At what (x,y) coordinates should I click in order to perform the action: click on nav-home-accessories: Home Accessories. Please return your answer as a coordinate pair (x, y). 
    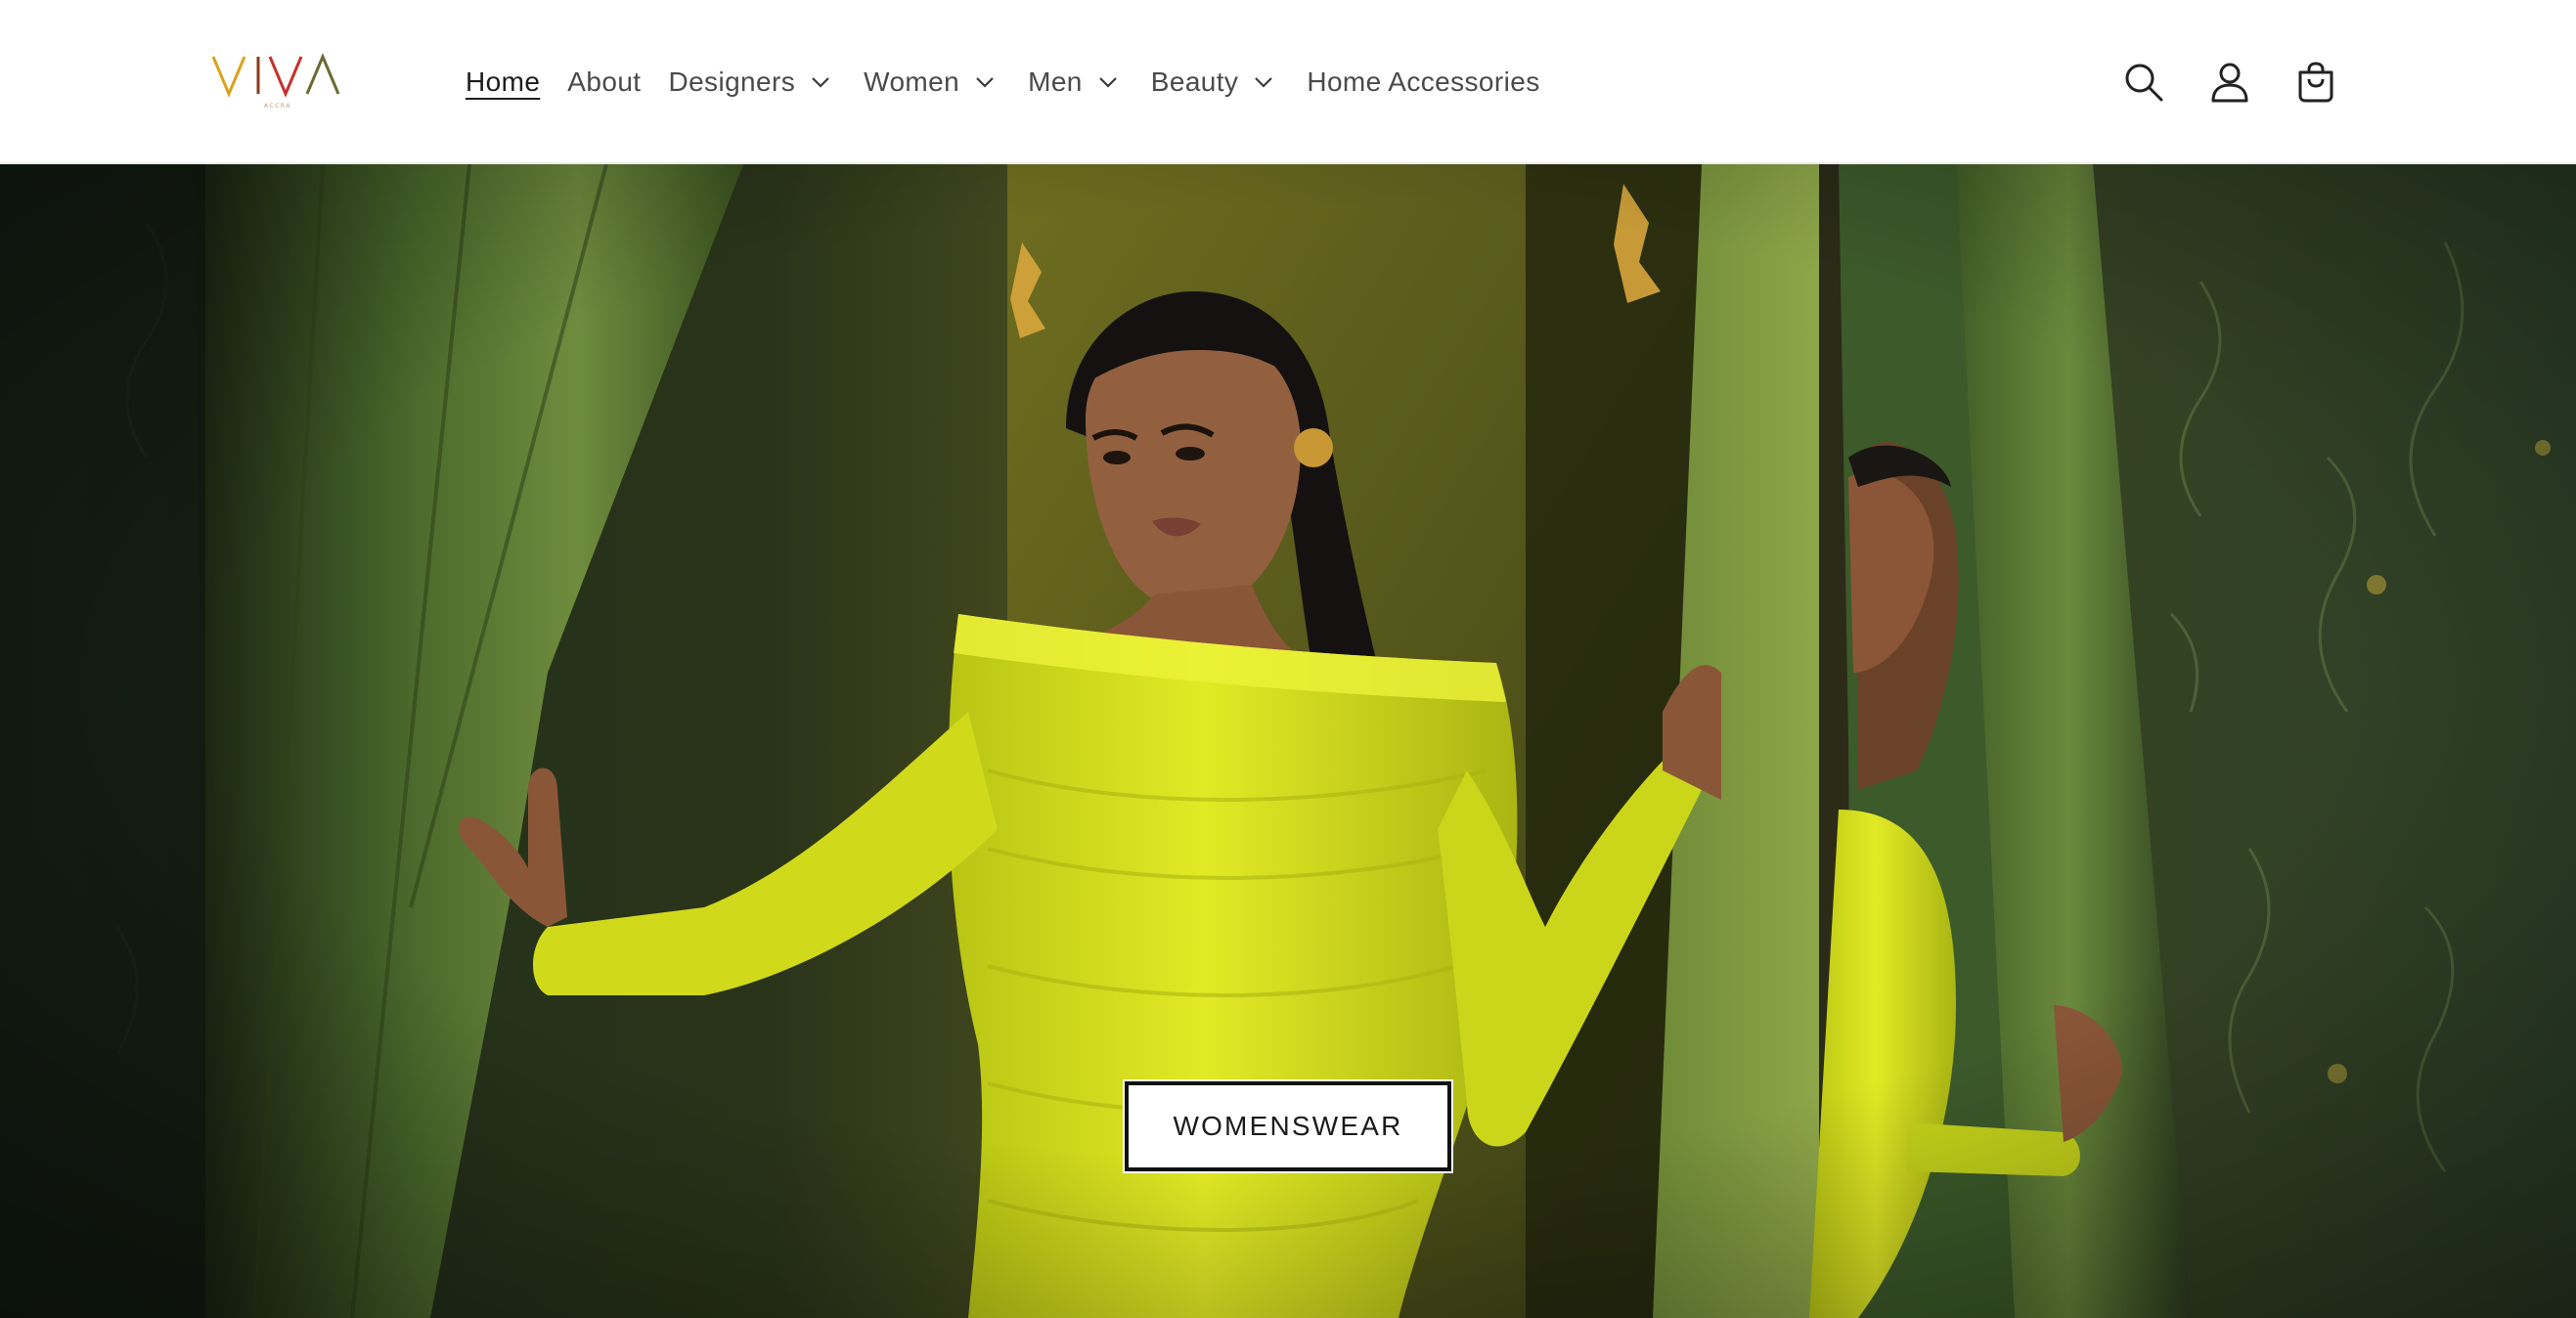
    Looking at the image, I should click on (1423, 82).